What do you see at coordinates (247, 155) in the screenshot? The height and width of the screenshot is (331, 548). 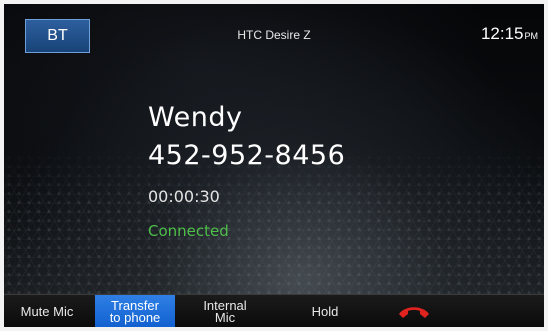 I see `caller-number: 452-952-8456` at bounding box center [247, 155].